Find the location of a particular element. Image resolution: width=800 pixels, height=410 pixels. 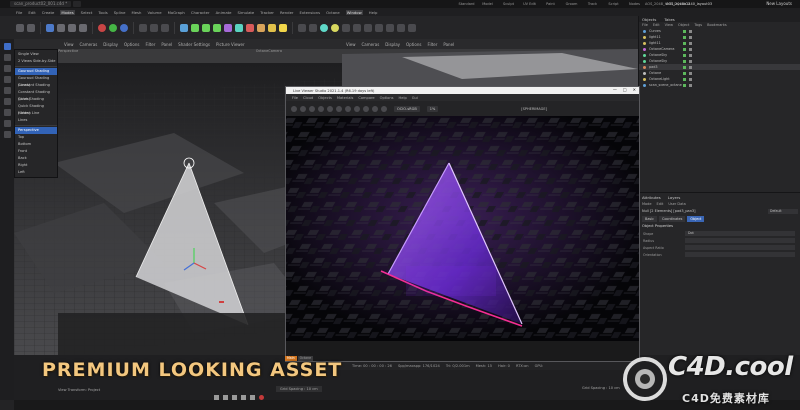

cube-icon is located at coordinates (184, 27).